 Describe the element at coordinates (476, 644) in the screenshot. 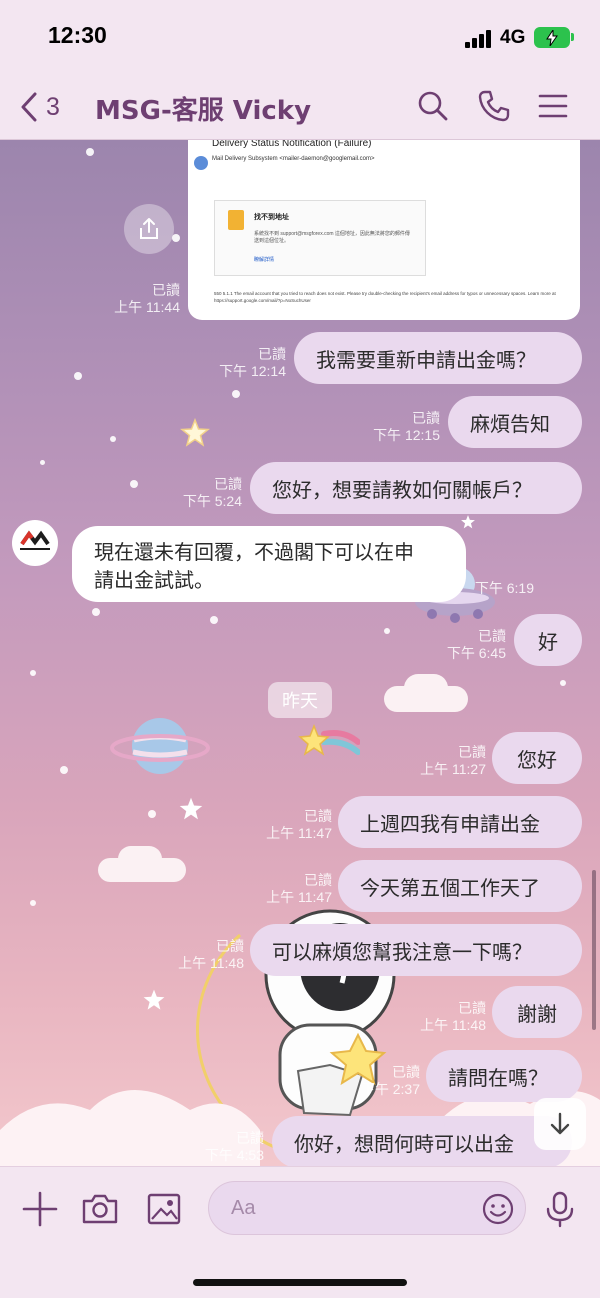

I see `message-meta: 已讀 下午 6:45` at that location.